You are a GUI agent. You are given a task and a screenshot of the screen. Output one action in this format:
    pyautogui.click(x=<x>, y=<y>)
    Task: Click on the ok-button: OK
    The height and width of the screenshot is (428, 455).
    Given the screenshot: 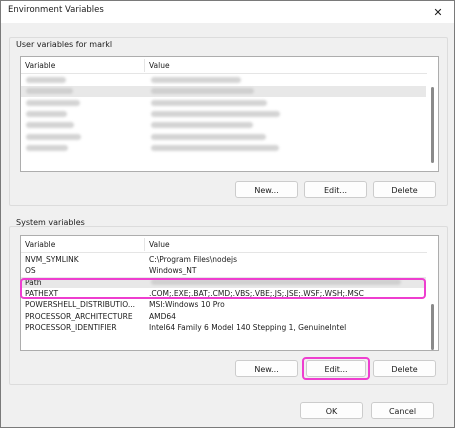 What is the action you would take?
    pyautogui.click(x=331, y=410)
    